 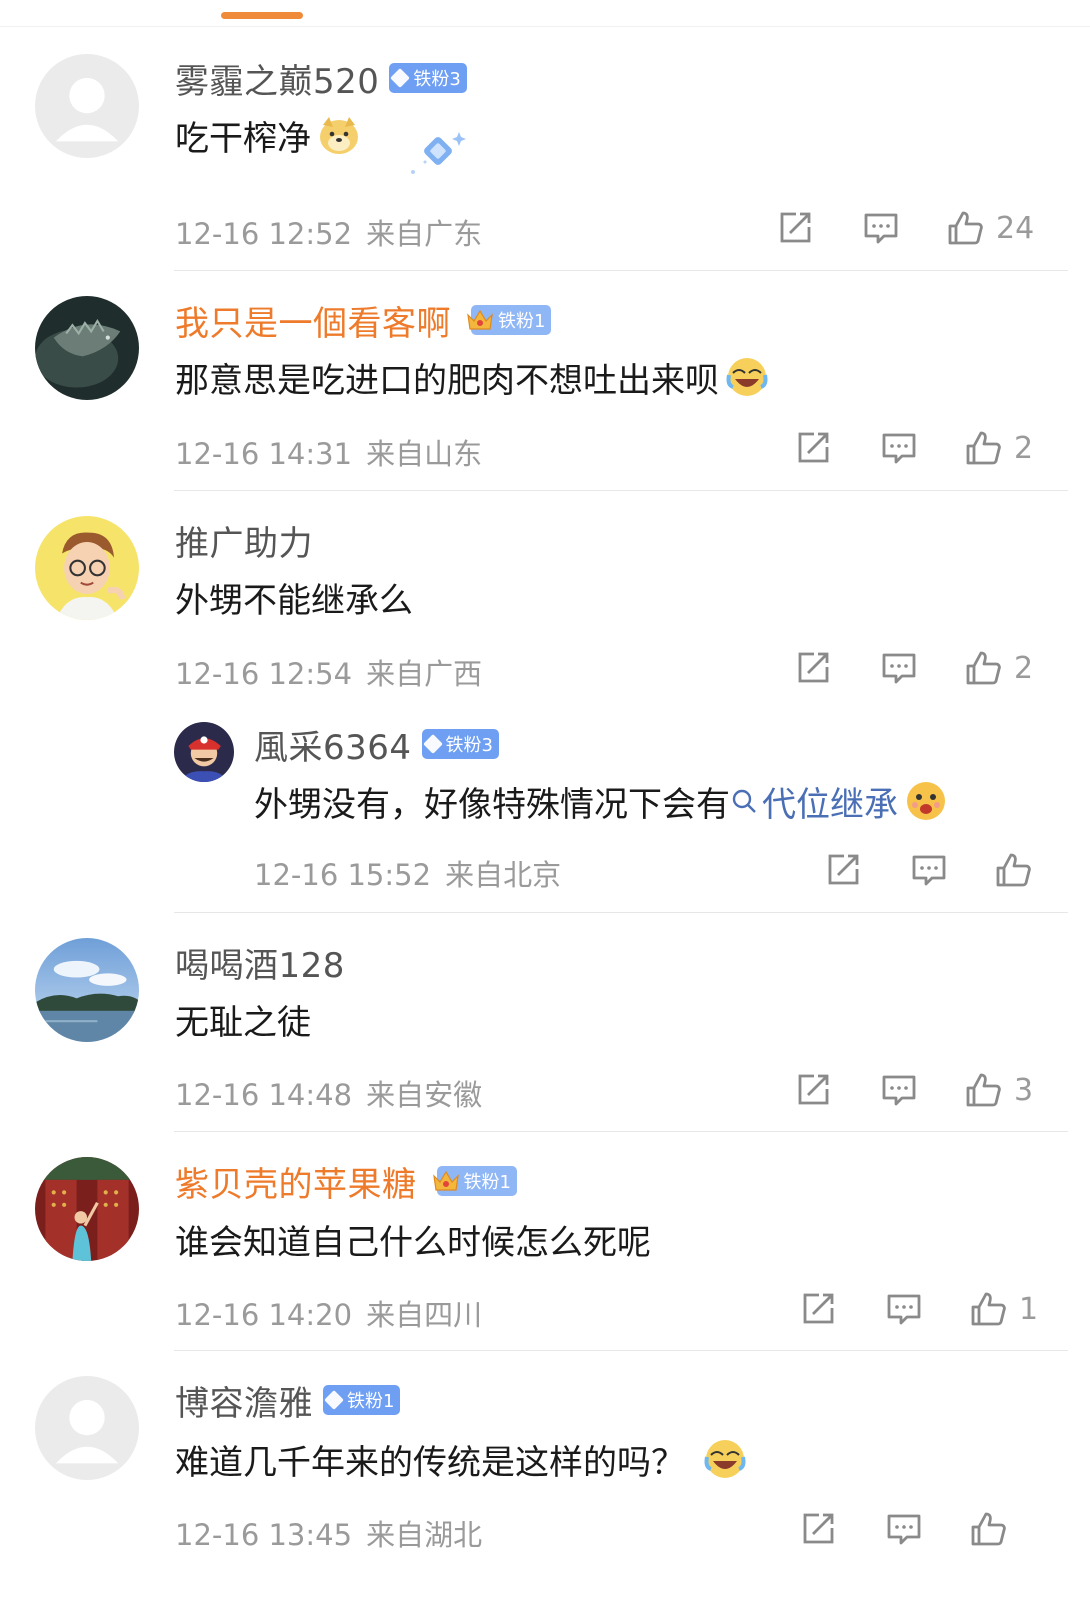 I want to click on badge-label: 铁粉3, so click(x=469, y=745).